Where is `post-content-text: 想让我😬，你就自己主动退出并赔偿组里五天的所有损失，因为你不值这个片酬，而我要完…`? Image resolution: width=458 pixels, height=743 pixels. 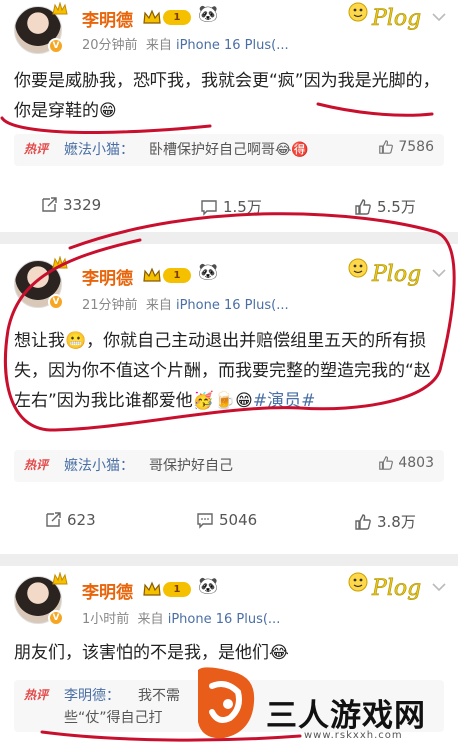 post-content-text: 想让我😬，你就自己主动退出并赔偿组里五天的所有损失，因为你不值这个片酬，而我要完… is located at coordinates (222, 371).